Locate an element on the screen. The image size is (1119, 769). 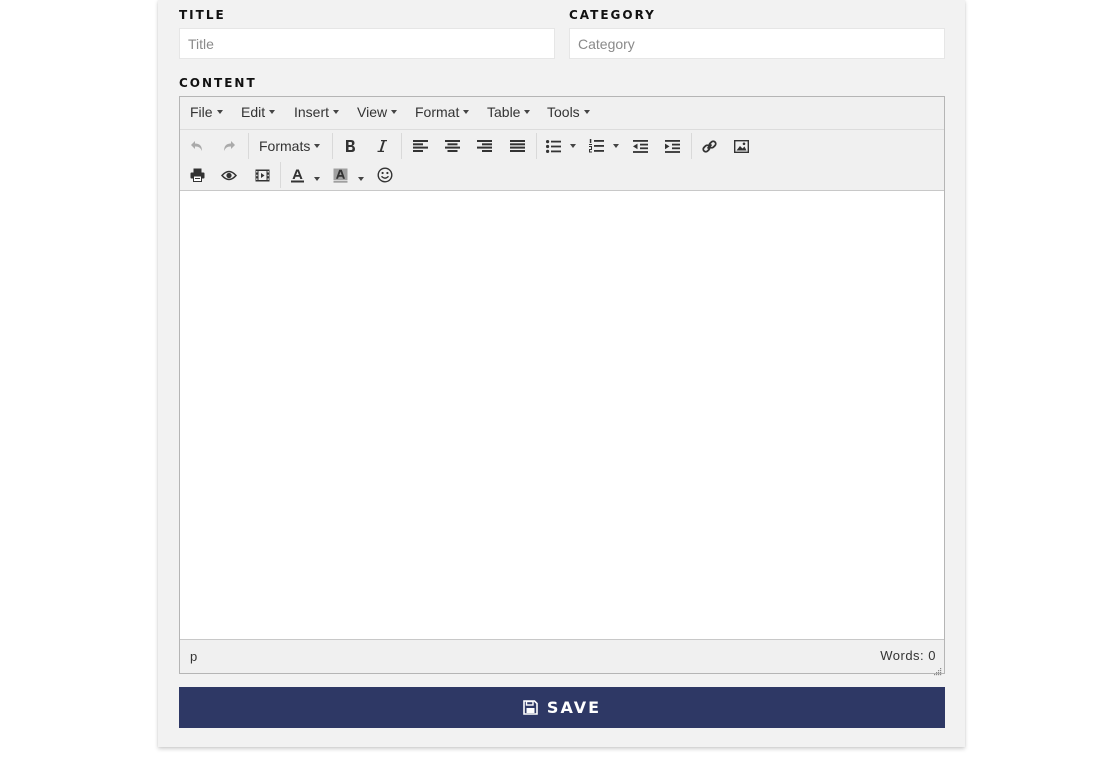
editor-menubar: File Edit Insert View Format Table Tools is located at coordinates (562, 113).